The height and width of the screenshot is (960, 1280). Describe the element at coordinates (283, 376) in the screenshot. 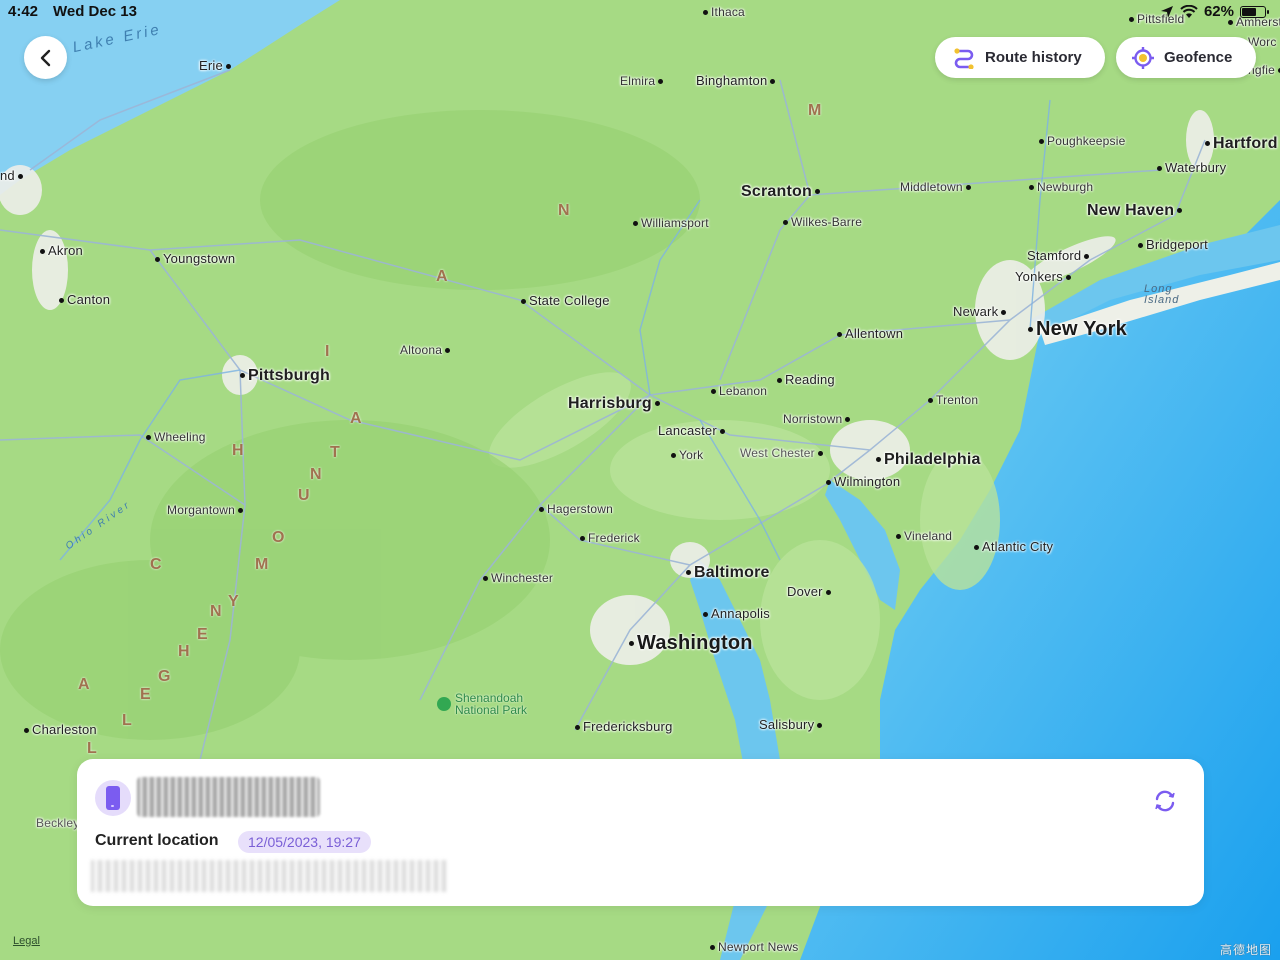

I see `city-label: Pittsburgh` at that location.